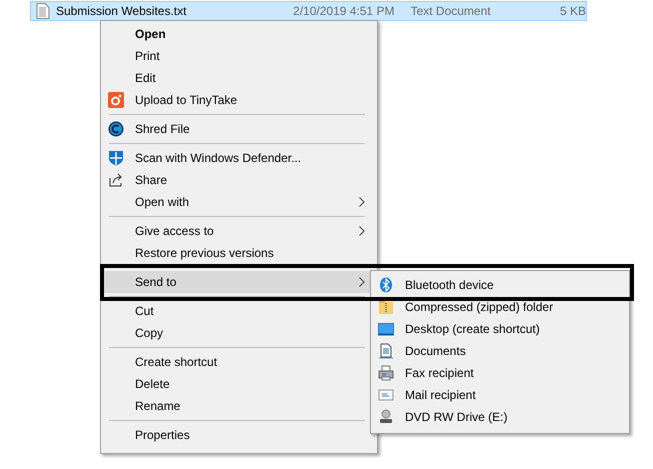 Image resolution: width=653 pixels, height=469 pixels. I want to click on menu-item: Give access to, so click(239, 231).